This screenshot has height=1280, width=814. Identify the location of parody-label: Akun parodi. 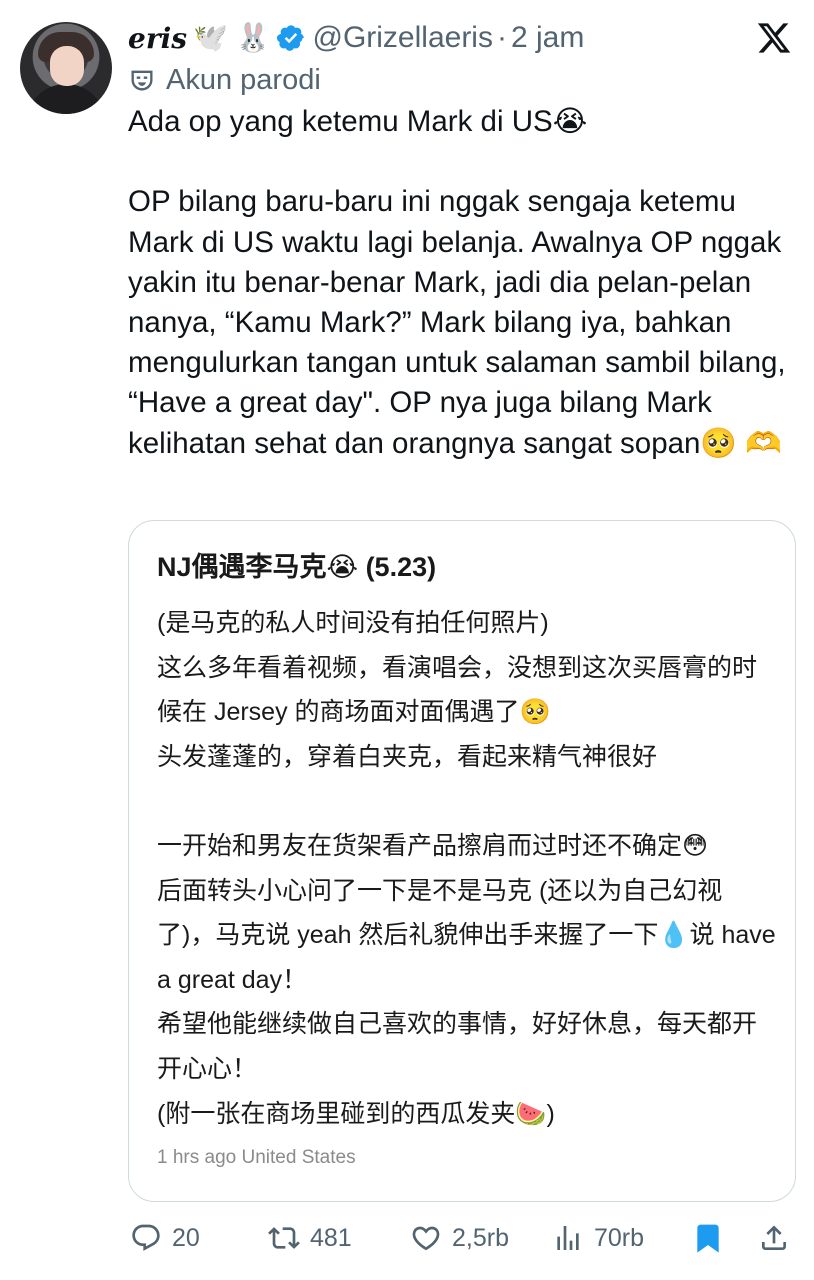
(224, 80).